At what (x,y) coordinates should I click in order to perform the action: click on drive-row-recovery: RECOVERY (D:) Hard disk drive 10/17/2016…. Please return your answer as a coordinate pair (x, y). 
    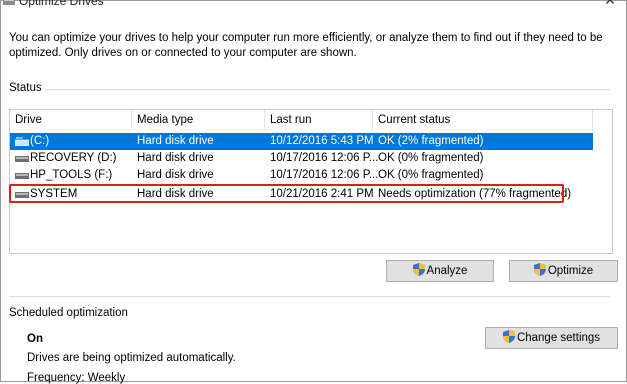
    Looking at the image, I should click on (301, 158).